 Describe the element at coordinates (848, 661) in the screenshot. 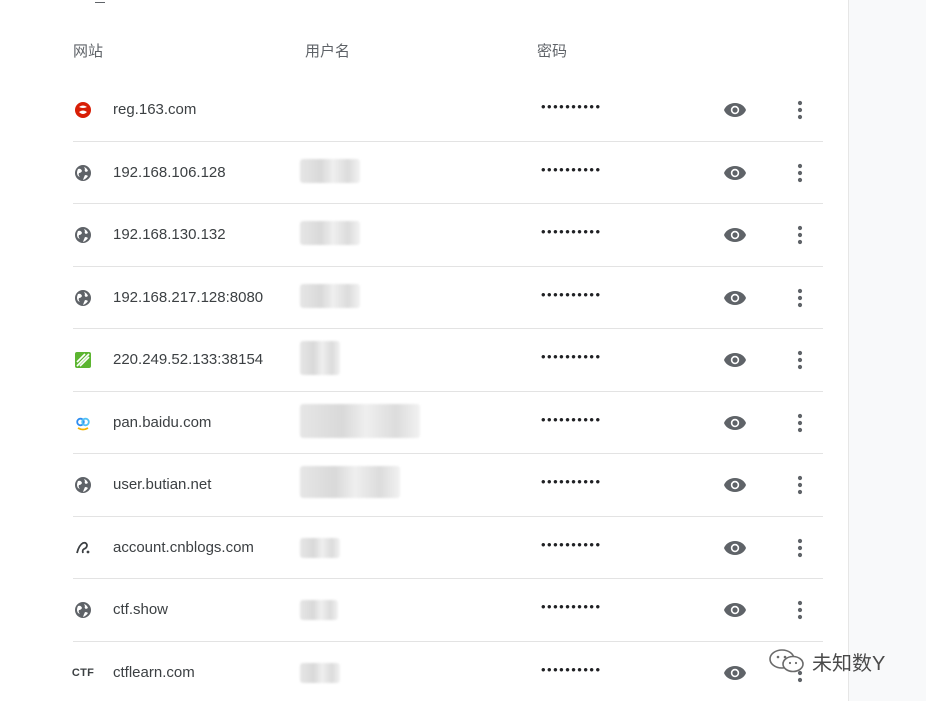

I see `watermark-text: 未知数Y` at that location.